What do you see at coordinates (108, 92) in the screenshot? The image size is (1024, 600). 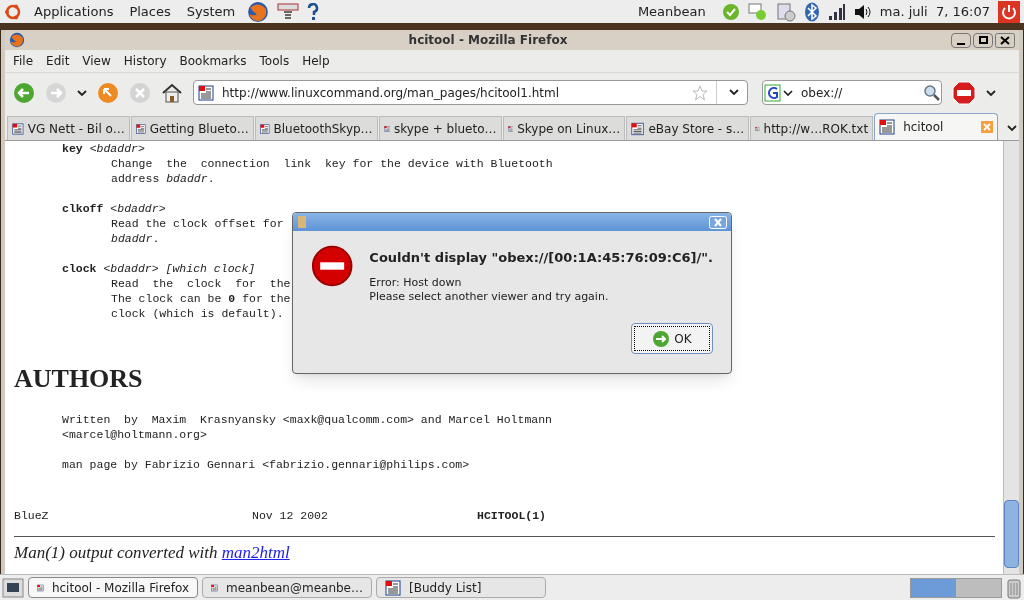 I see `reload-icon` at bounding box center [108, 92].